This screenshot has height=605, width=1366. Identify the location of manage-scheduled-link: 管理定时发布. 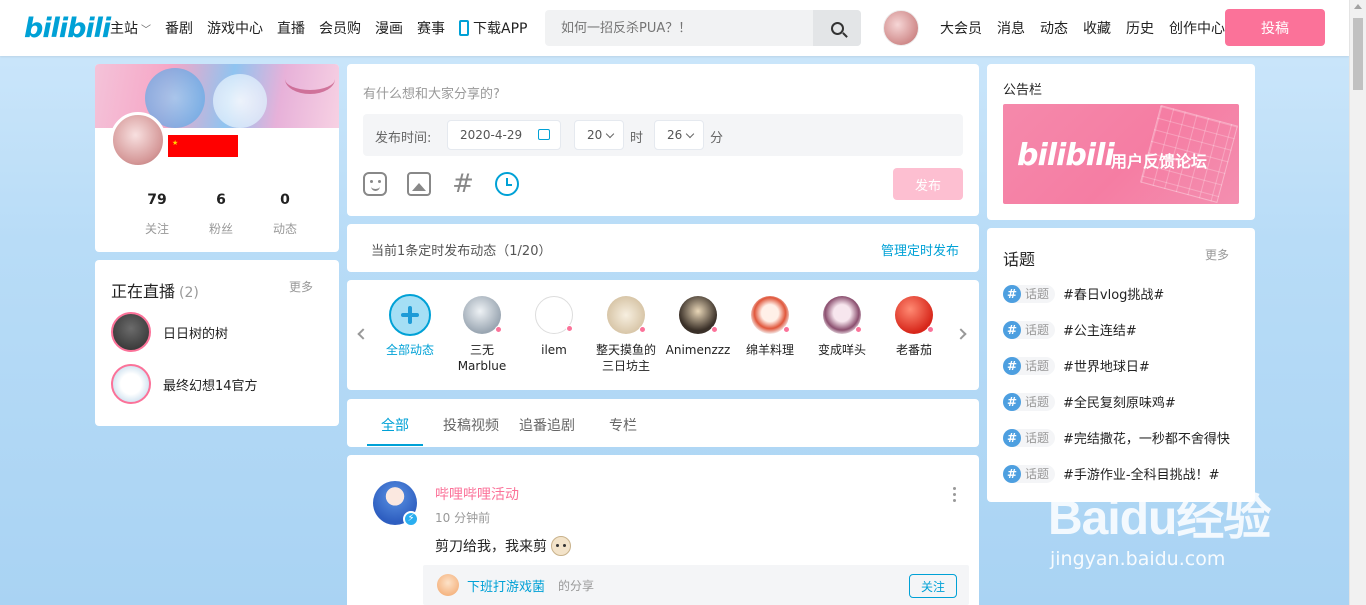
(920, 249).